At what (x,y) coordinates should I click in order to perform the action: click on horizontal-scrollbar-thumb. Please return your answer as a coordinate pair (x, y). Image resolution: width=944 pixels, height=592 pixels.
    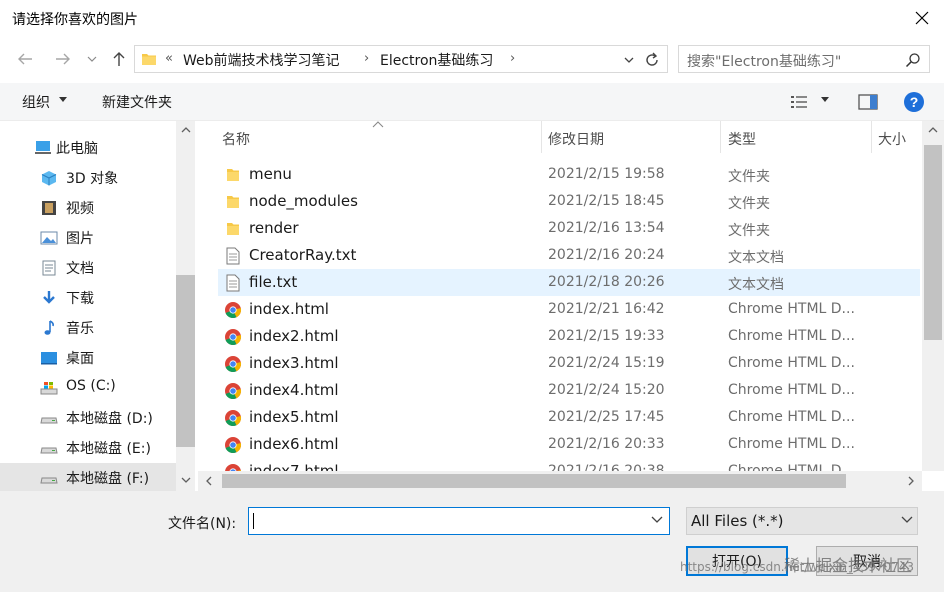
    Looking at the image, I should click on (534, 481).